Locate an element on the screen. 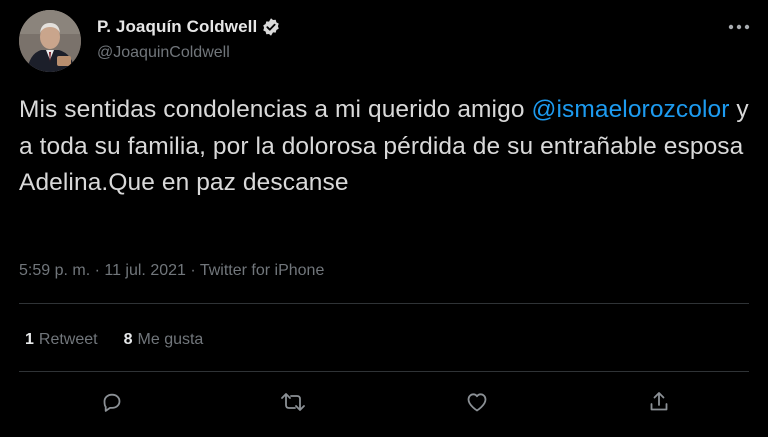 Image resolution: width=768 pixels, height=437 pixels. reply-icon is located at coordinates (112, 402).